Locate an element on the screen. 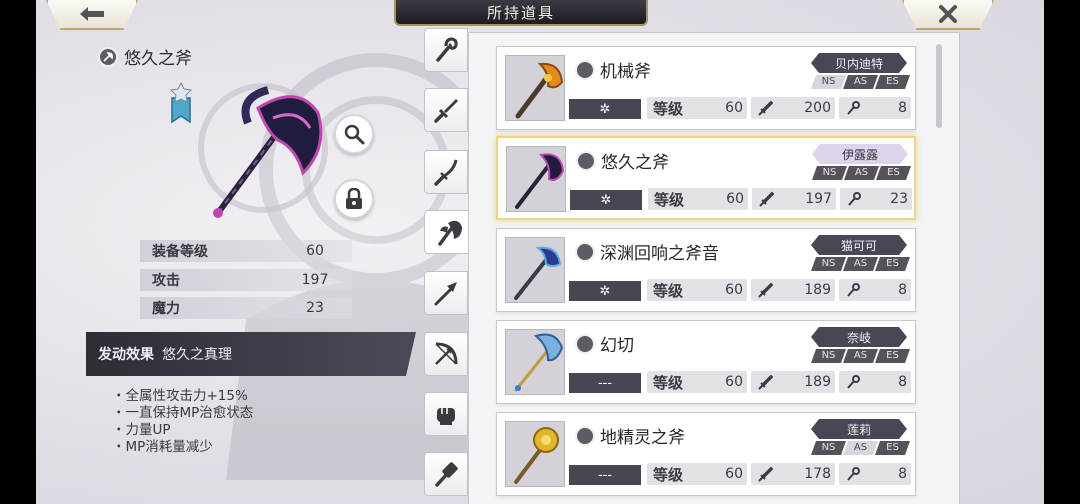 This screenshot has height=504, width=1080. selected-weapon-image is located at coordinates (263, 150).